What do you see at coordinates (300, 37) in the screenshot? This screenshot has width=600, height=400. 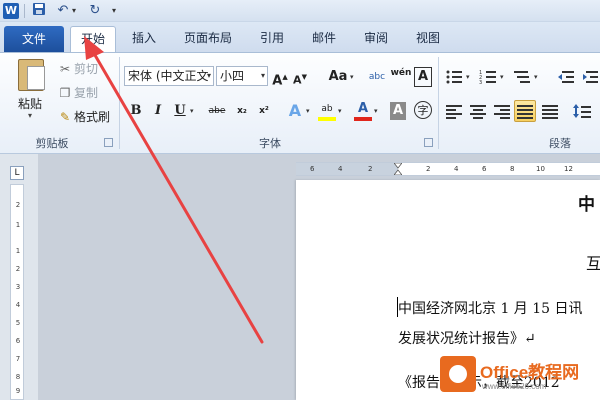 I see `ribbon-tabs: 文件 开始 插入 页面布局 引用 邮件 审阅 视图` at bounding box center [300, 37].